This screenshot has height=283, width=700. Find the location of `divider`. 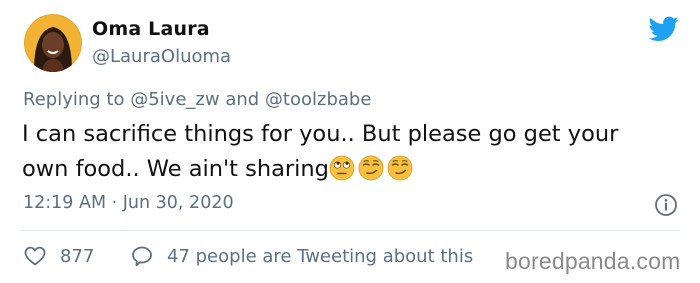

divider is located at coordinates (351, 230).